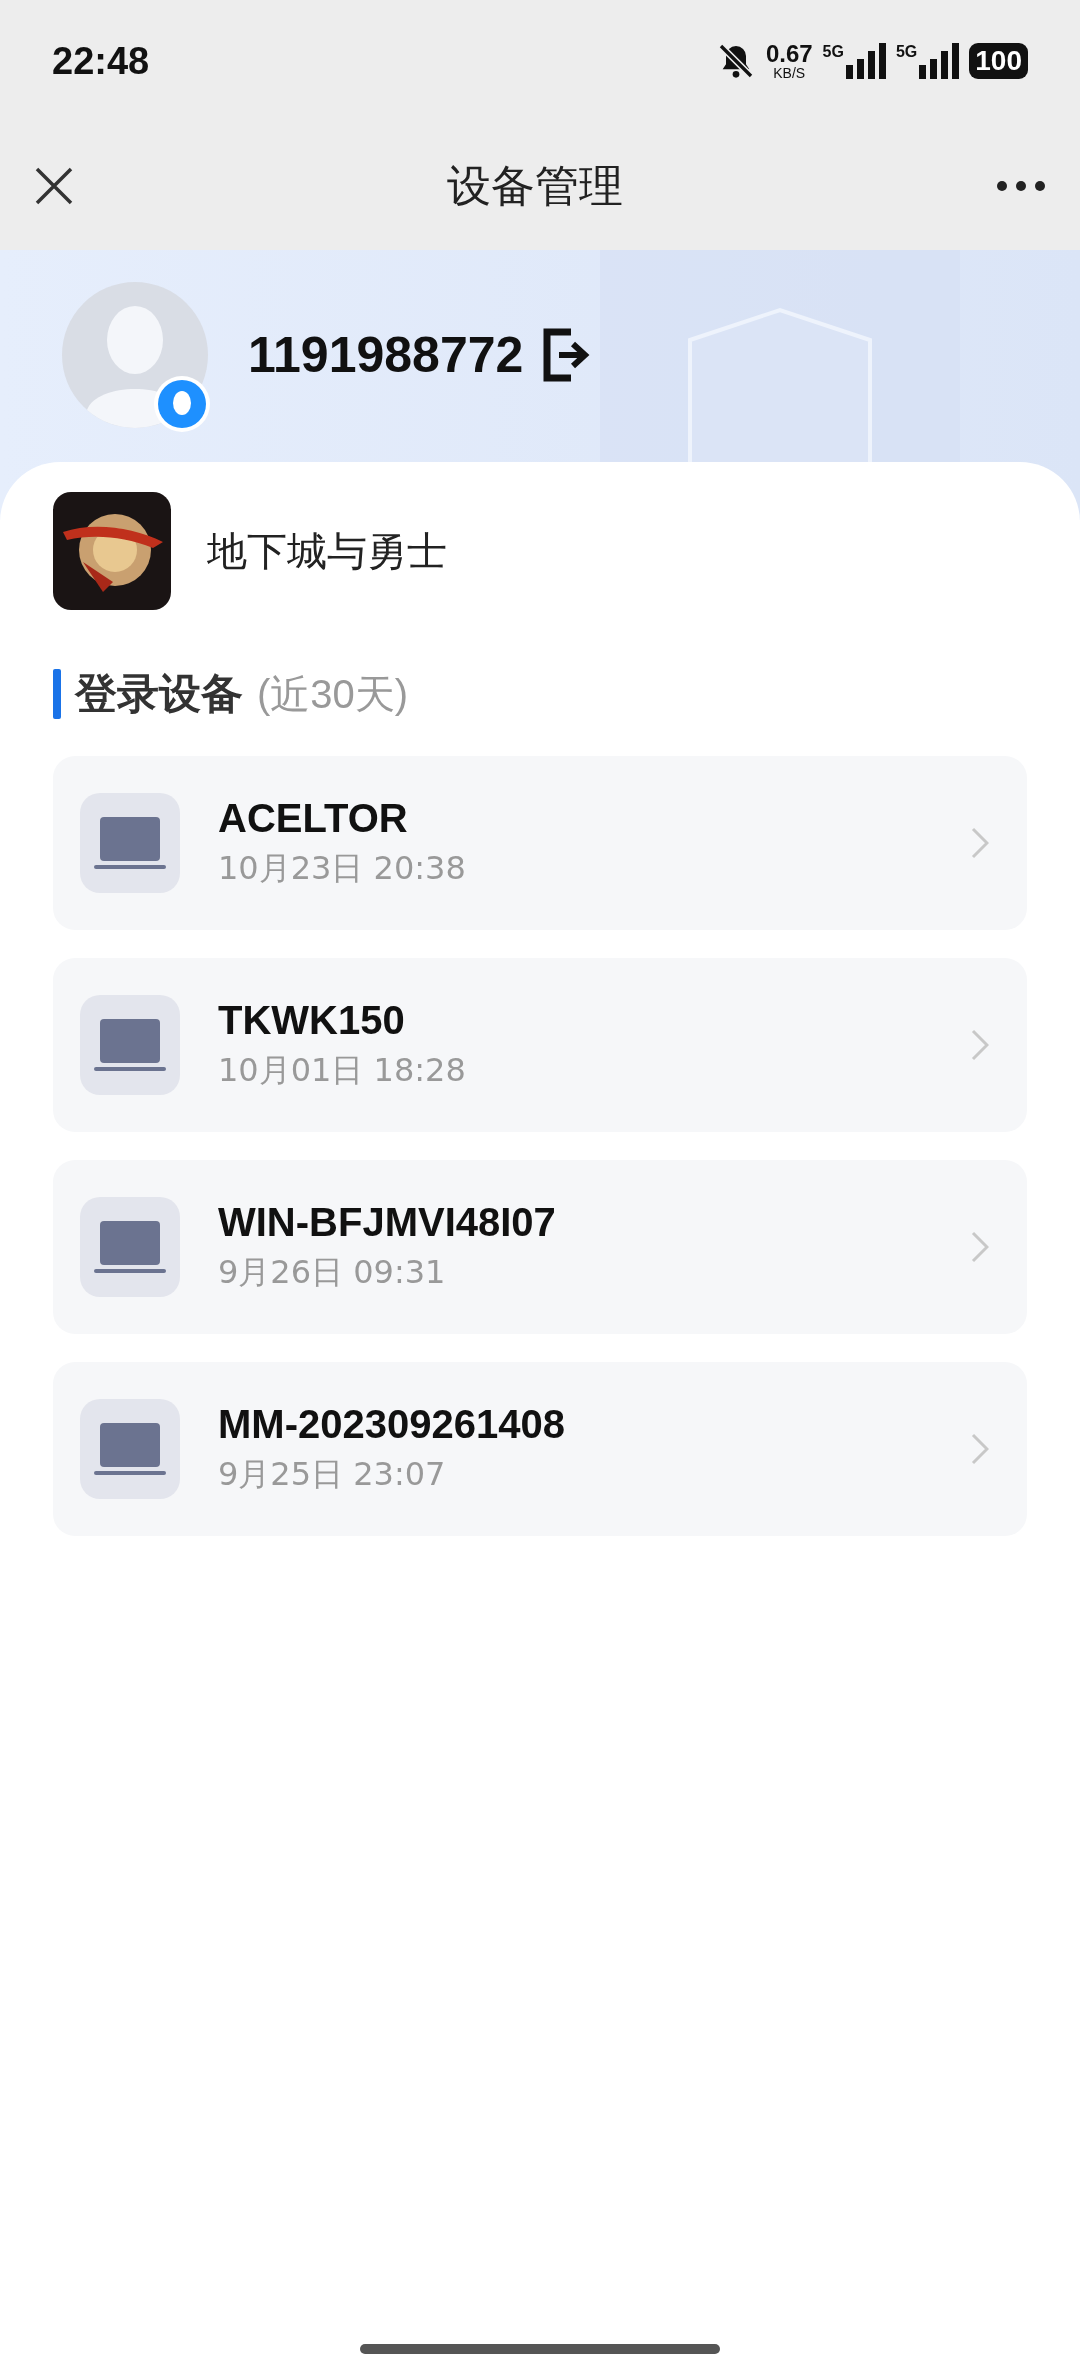 Image resolution: width=1080 pixels, height=2376 pixels. Describe the element at coordinates (1021, 186) in the screenshot. I see `more-button` at that location.